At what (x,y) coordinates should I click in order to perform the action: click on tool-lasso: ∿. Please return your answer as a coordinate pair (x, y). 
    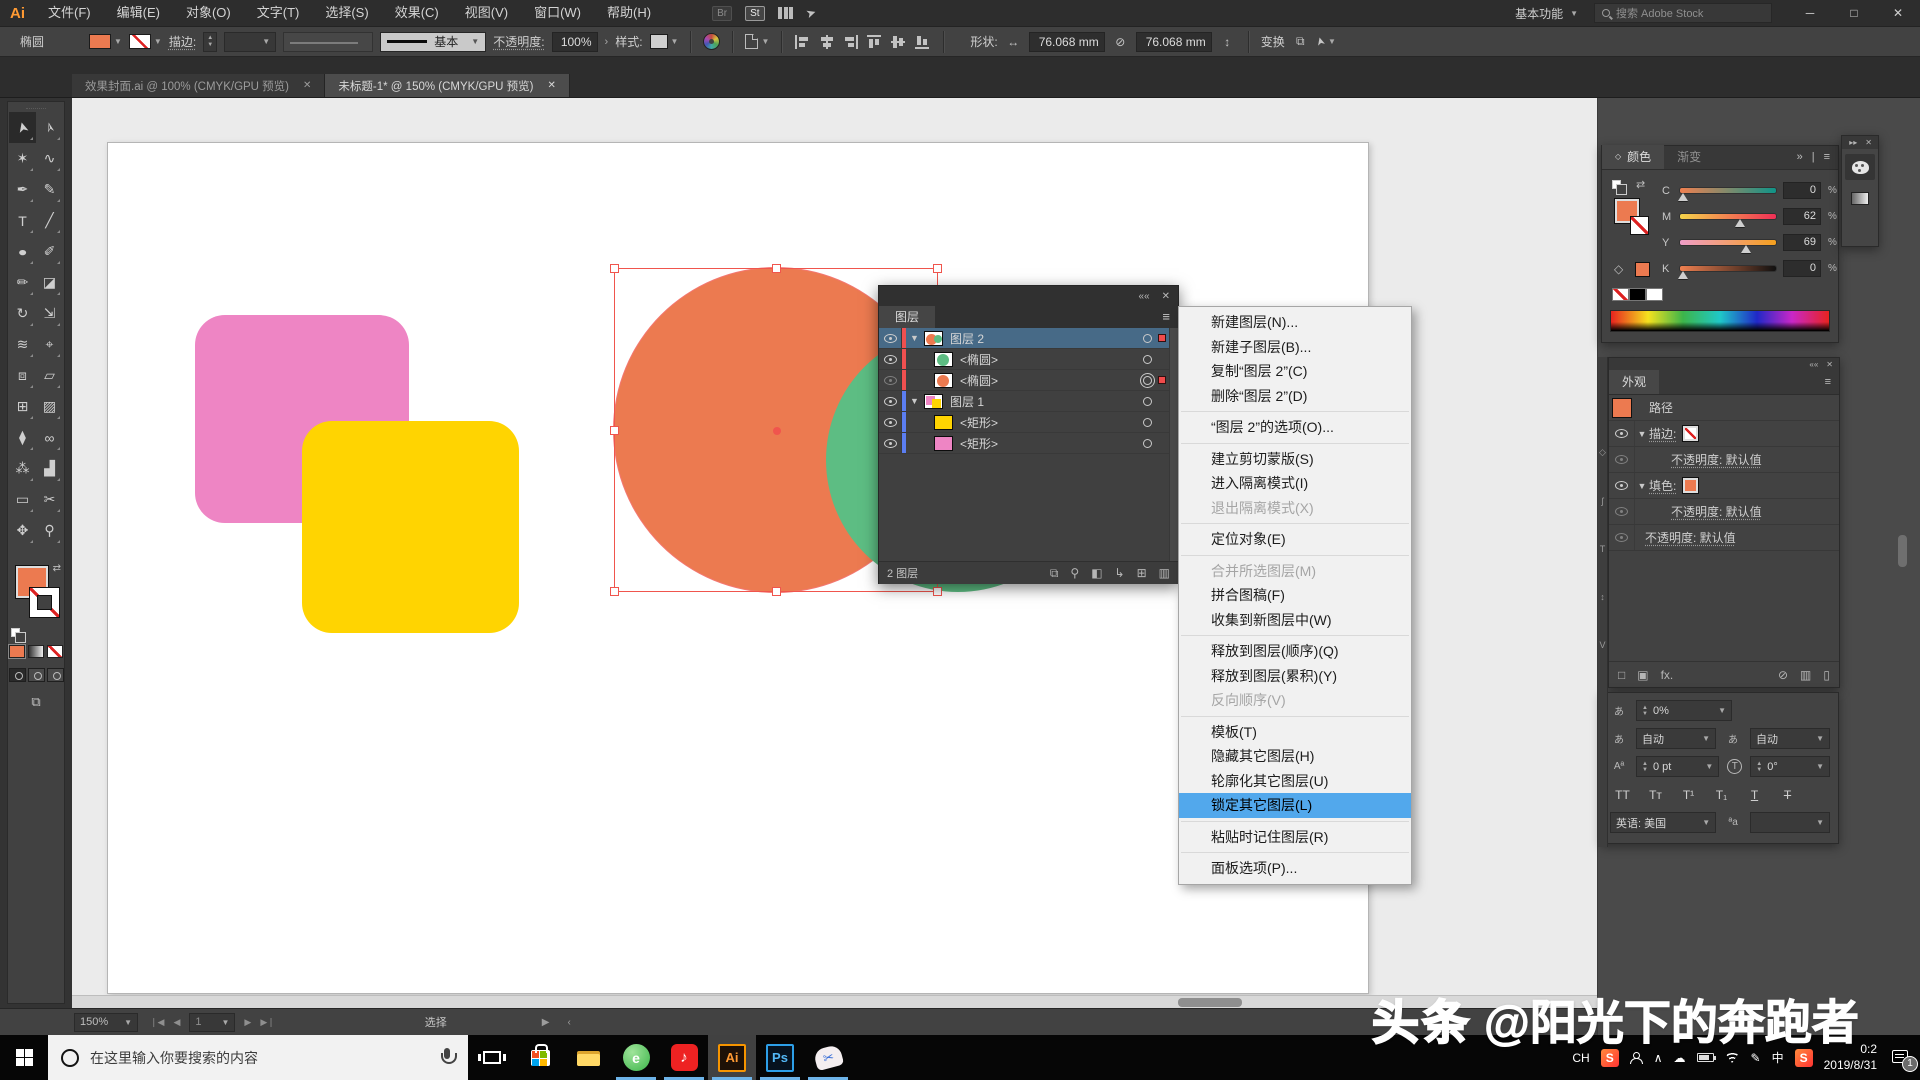
    Looking at the image, I should click on (49, 158).